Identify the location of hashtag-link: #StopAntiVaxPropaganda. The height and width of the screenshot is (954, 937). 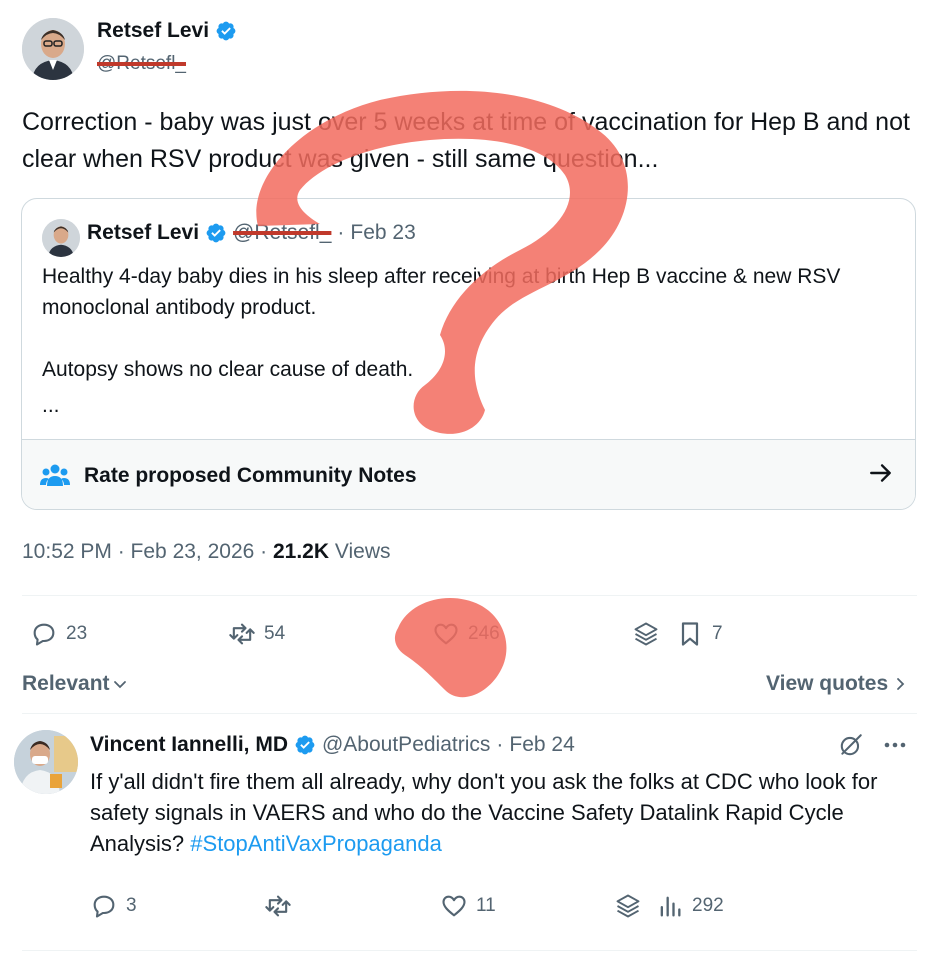
(316, 843).